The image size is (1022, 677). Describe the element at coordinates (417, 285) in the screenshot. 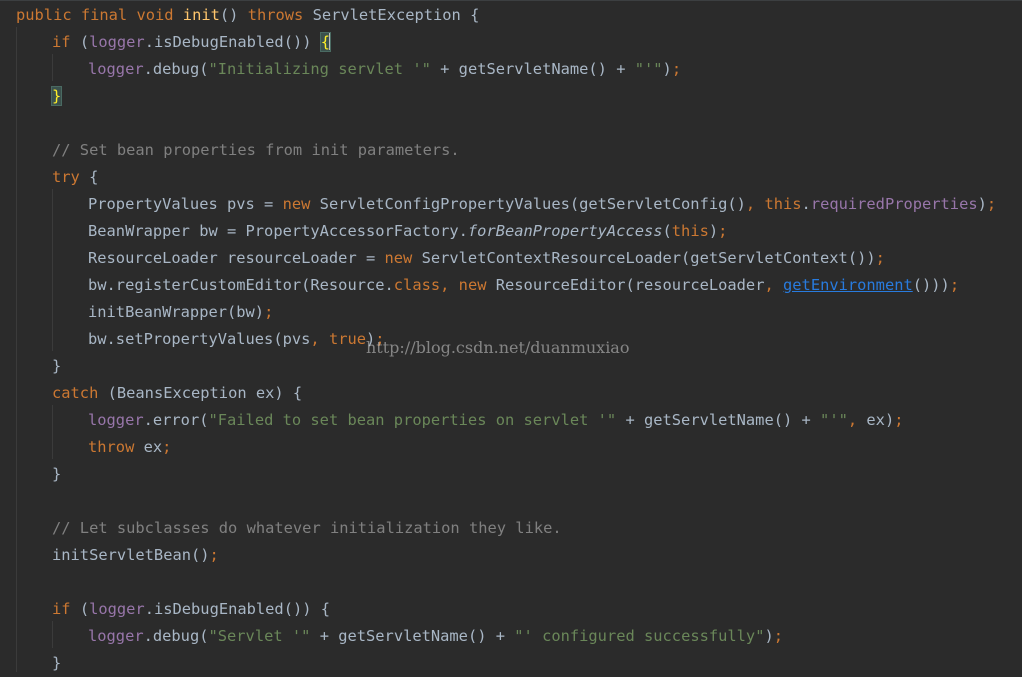

I see `code-token: class` at that location.